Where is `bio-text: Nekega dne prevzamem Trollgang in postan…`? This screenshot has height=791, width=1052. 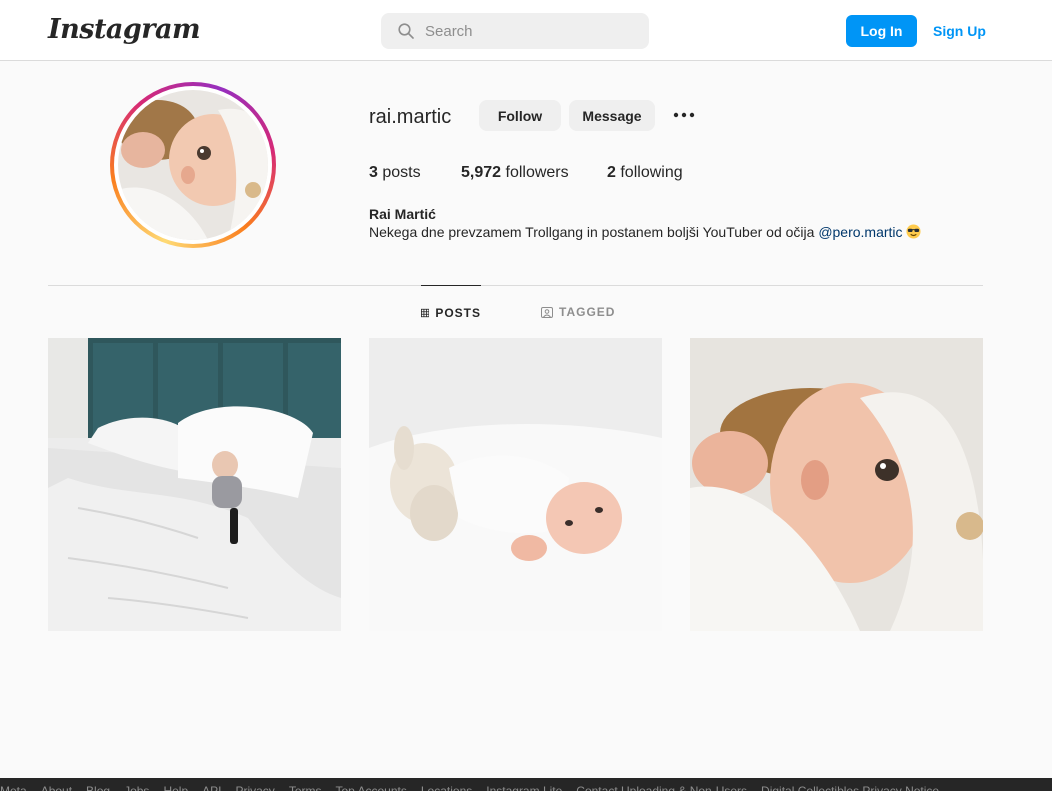
bio-text: Nekega dne prevzamem Trollgang in postan… is located at coordinates (594, 232).